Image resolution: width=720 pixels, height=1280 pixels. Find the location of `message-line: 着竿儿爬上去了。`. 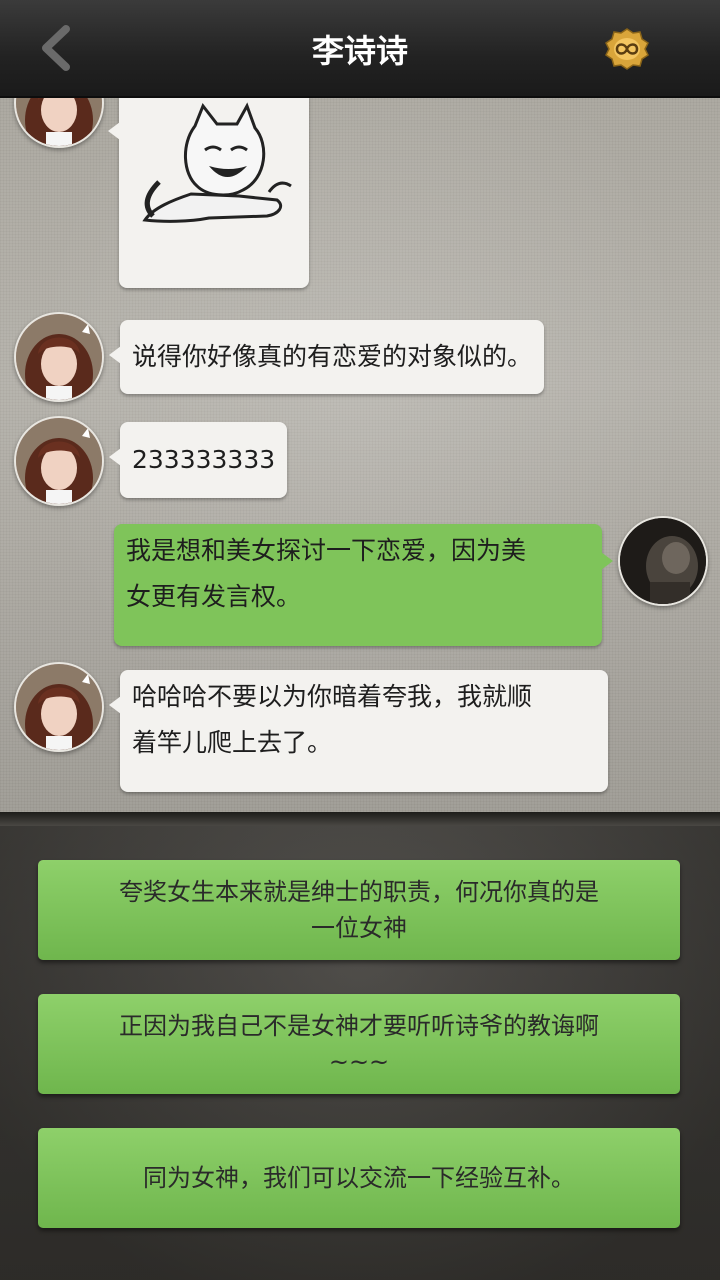

message-line: 着竿儿爬上去了。 is located at coordinates (232, 742).